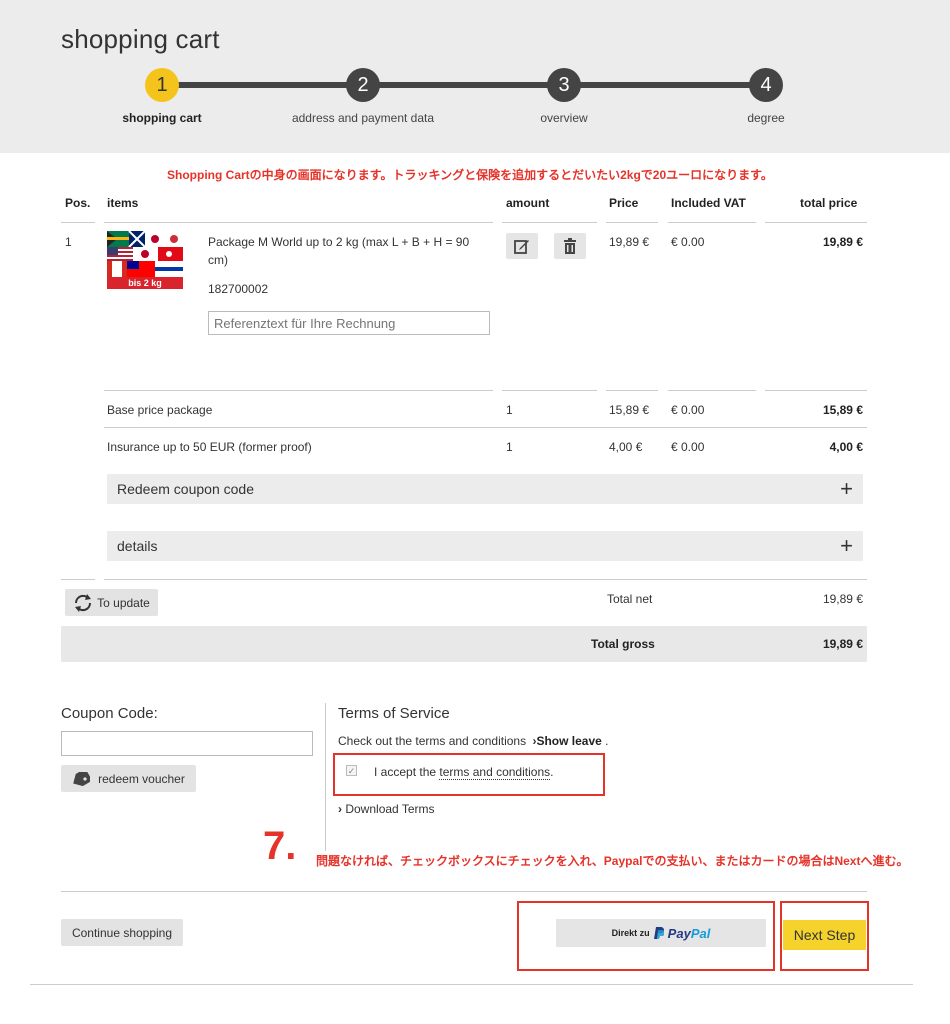 The image size is (950, 1024). What do you see at coordinates (145, 260) in the screenshot?
I see `product-image: bis 2 kg` at bounding box center [145, 260].